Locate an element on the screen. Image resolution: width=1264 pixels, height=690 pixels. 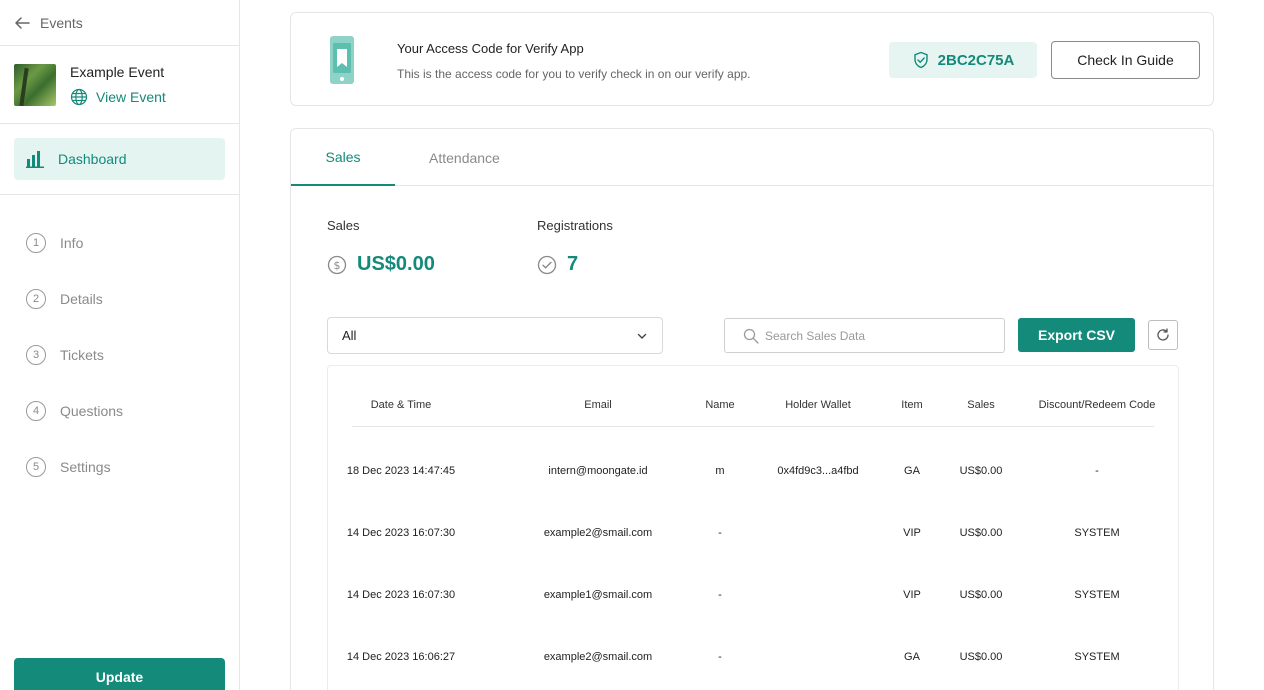
tab-sales: Sales is located at coordinates (343, 157).